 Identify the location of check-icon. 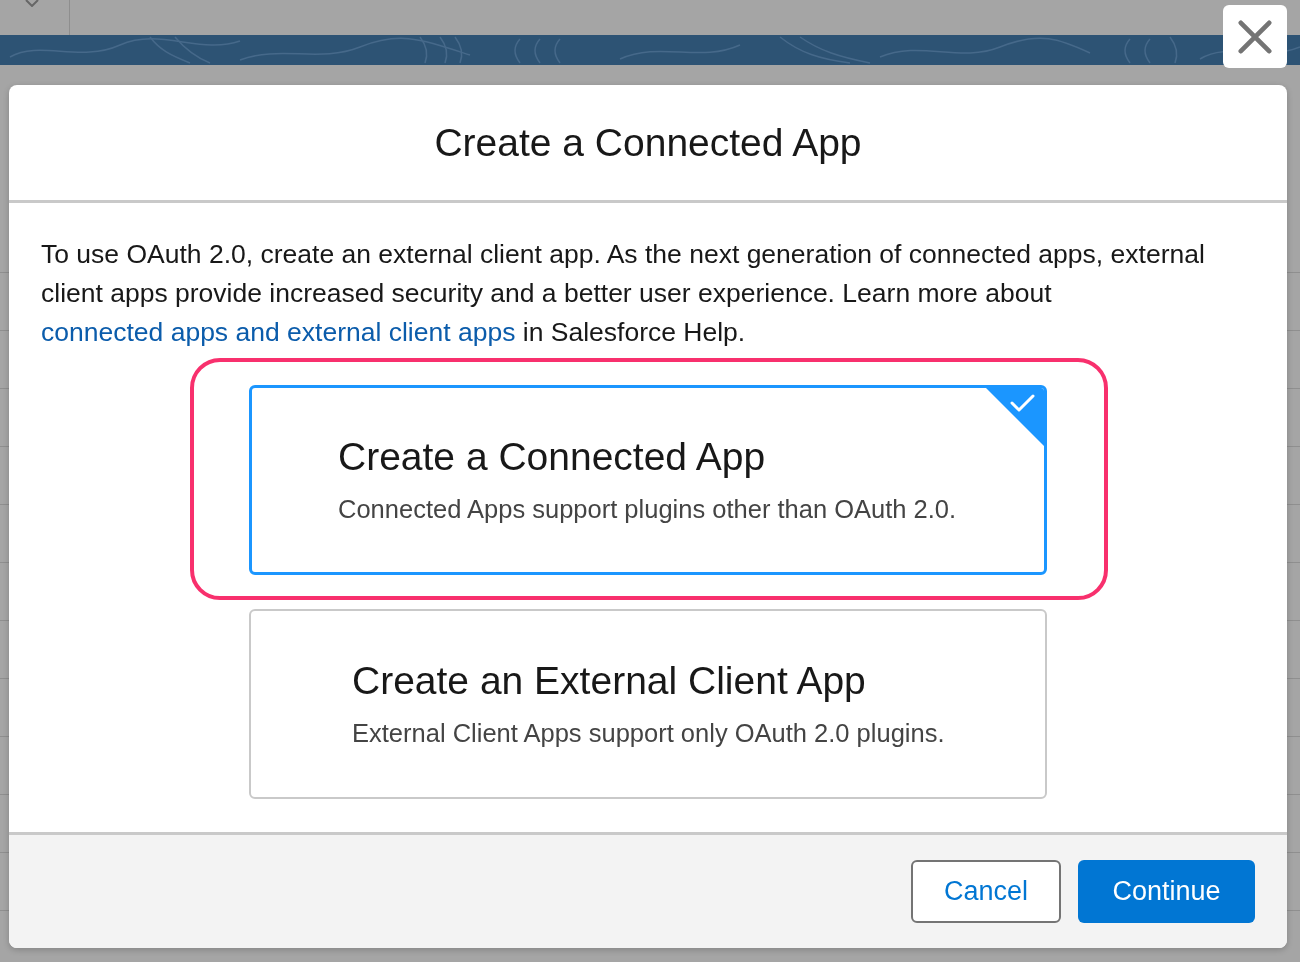
(1015, 417).